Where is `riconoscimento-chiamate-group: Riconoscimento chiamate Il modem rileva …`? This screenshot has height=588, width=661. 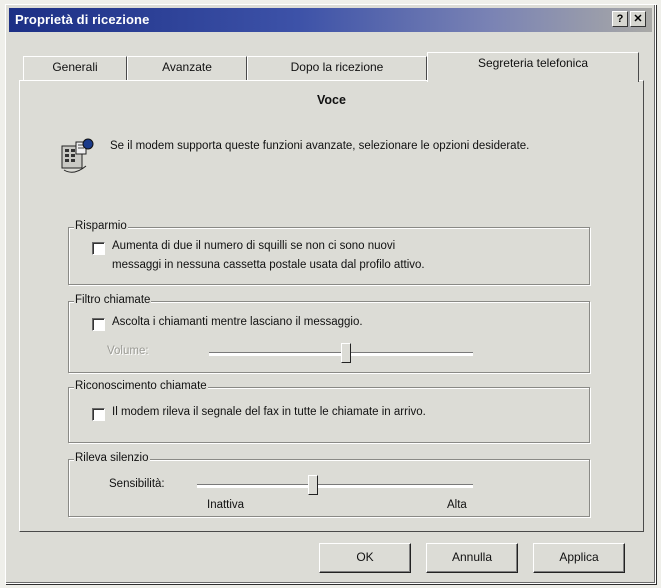
riconoscimento-chiamate-group: Riconoscimento chiamate Il modem rileva … is located at coordinates (329, 411).